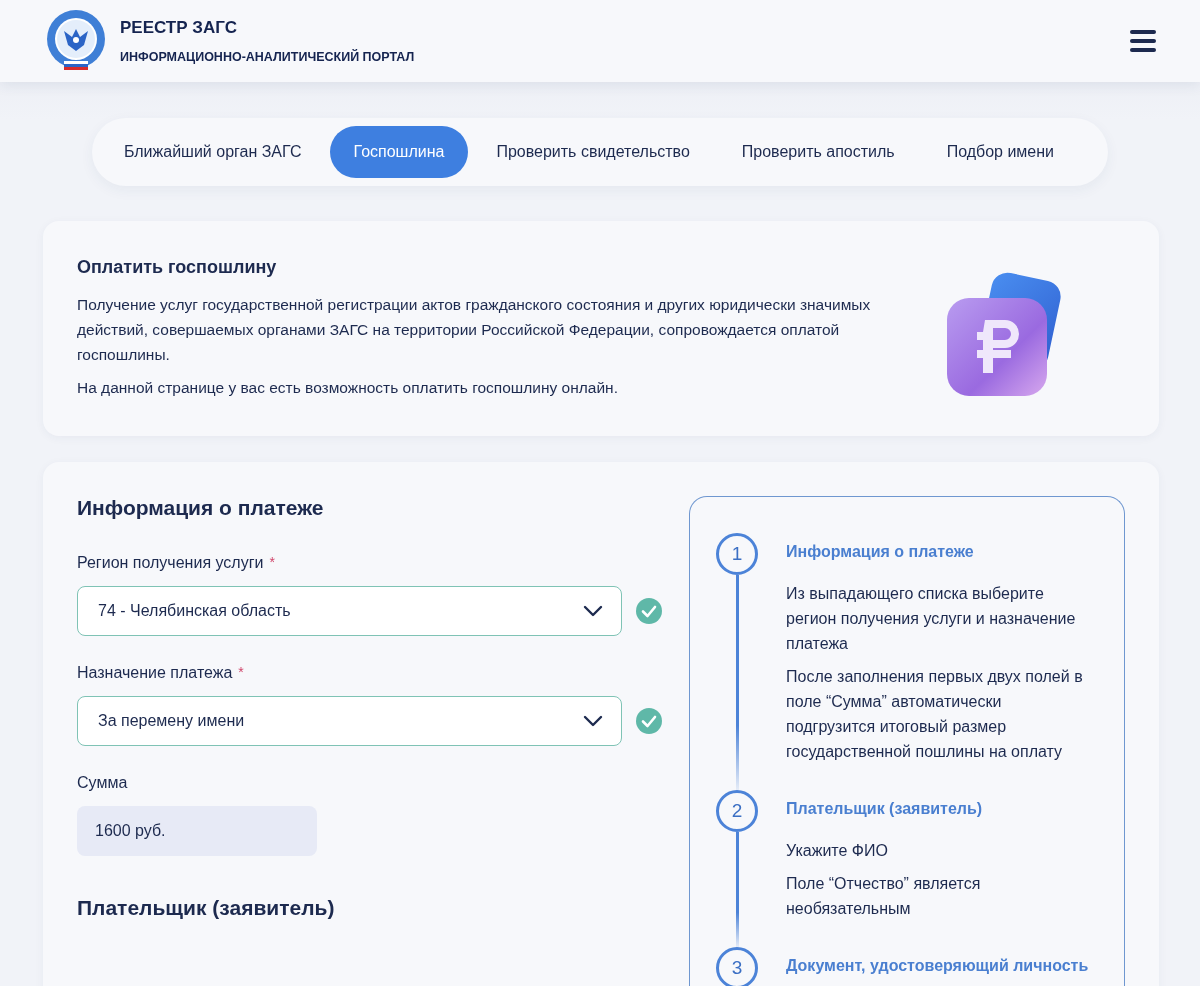 The width and height of the screenshot is (1200, 986). I want to click on emblem-icon, so click(76, 41).